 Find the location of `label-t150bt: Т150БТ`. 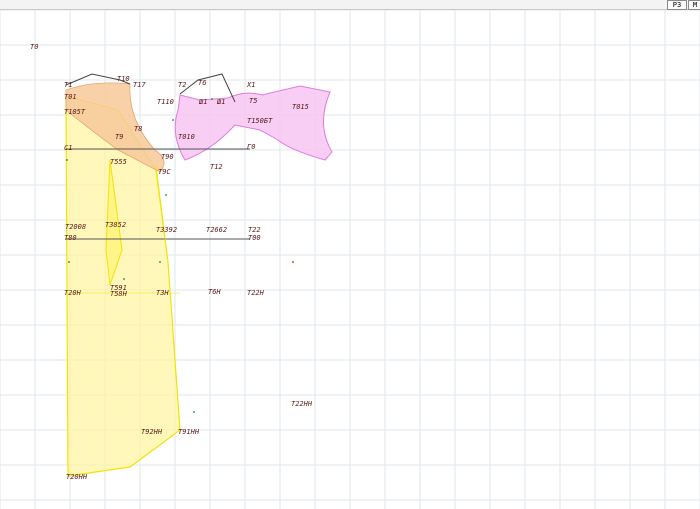

label-t150bt: Т150БТ is located at coordinates (260, 121).